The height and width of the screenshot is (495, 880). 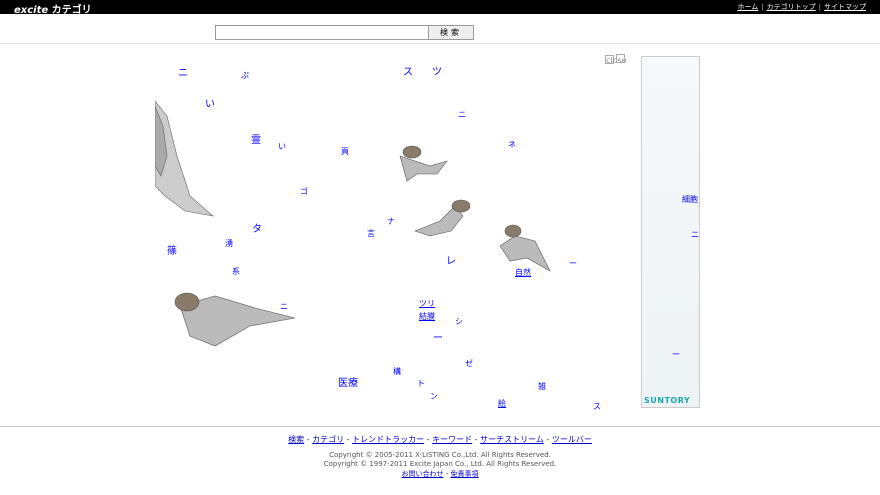 What do you see at coordinates (427, 303) in the screenshot?
I see `stage-word: ツリ` at bounding box center [427, 303].